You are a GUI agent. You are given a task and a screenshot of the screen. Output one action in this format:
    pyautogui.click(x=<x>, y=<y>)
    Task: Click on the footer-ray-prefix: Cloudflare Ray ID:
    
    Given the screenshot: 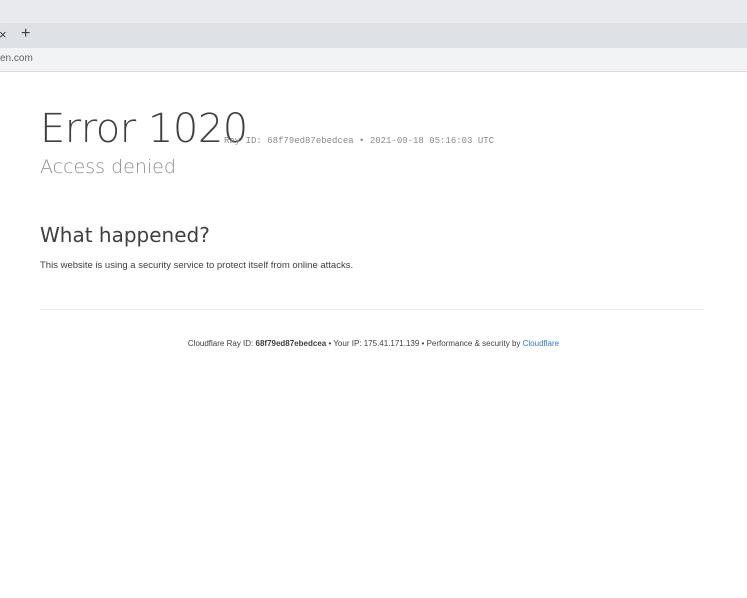 What is the action you would take?
    pyautogui.click(x=221, y=343)
    